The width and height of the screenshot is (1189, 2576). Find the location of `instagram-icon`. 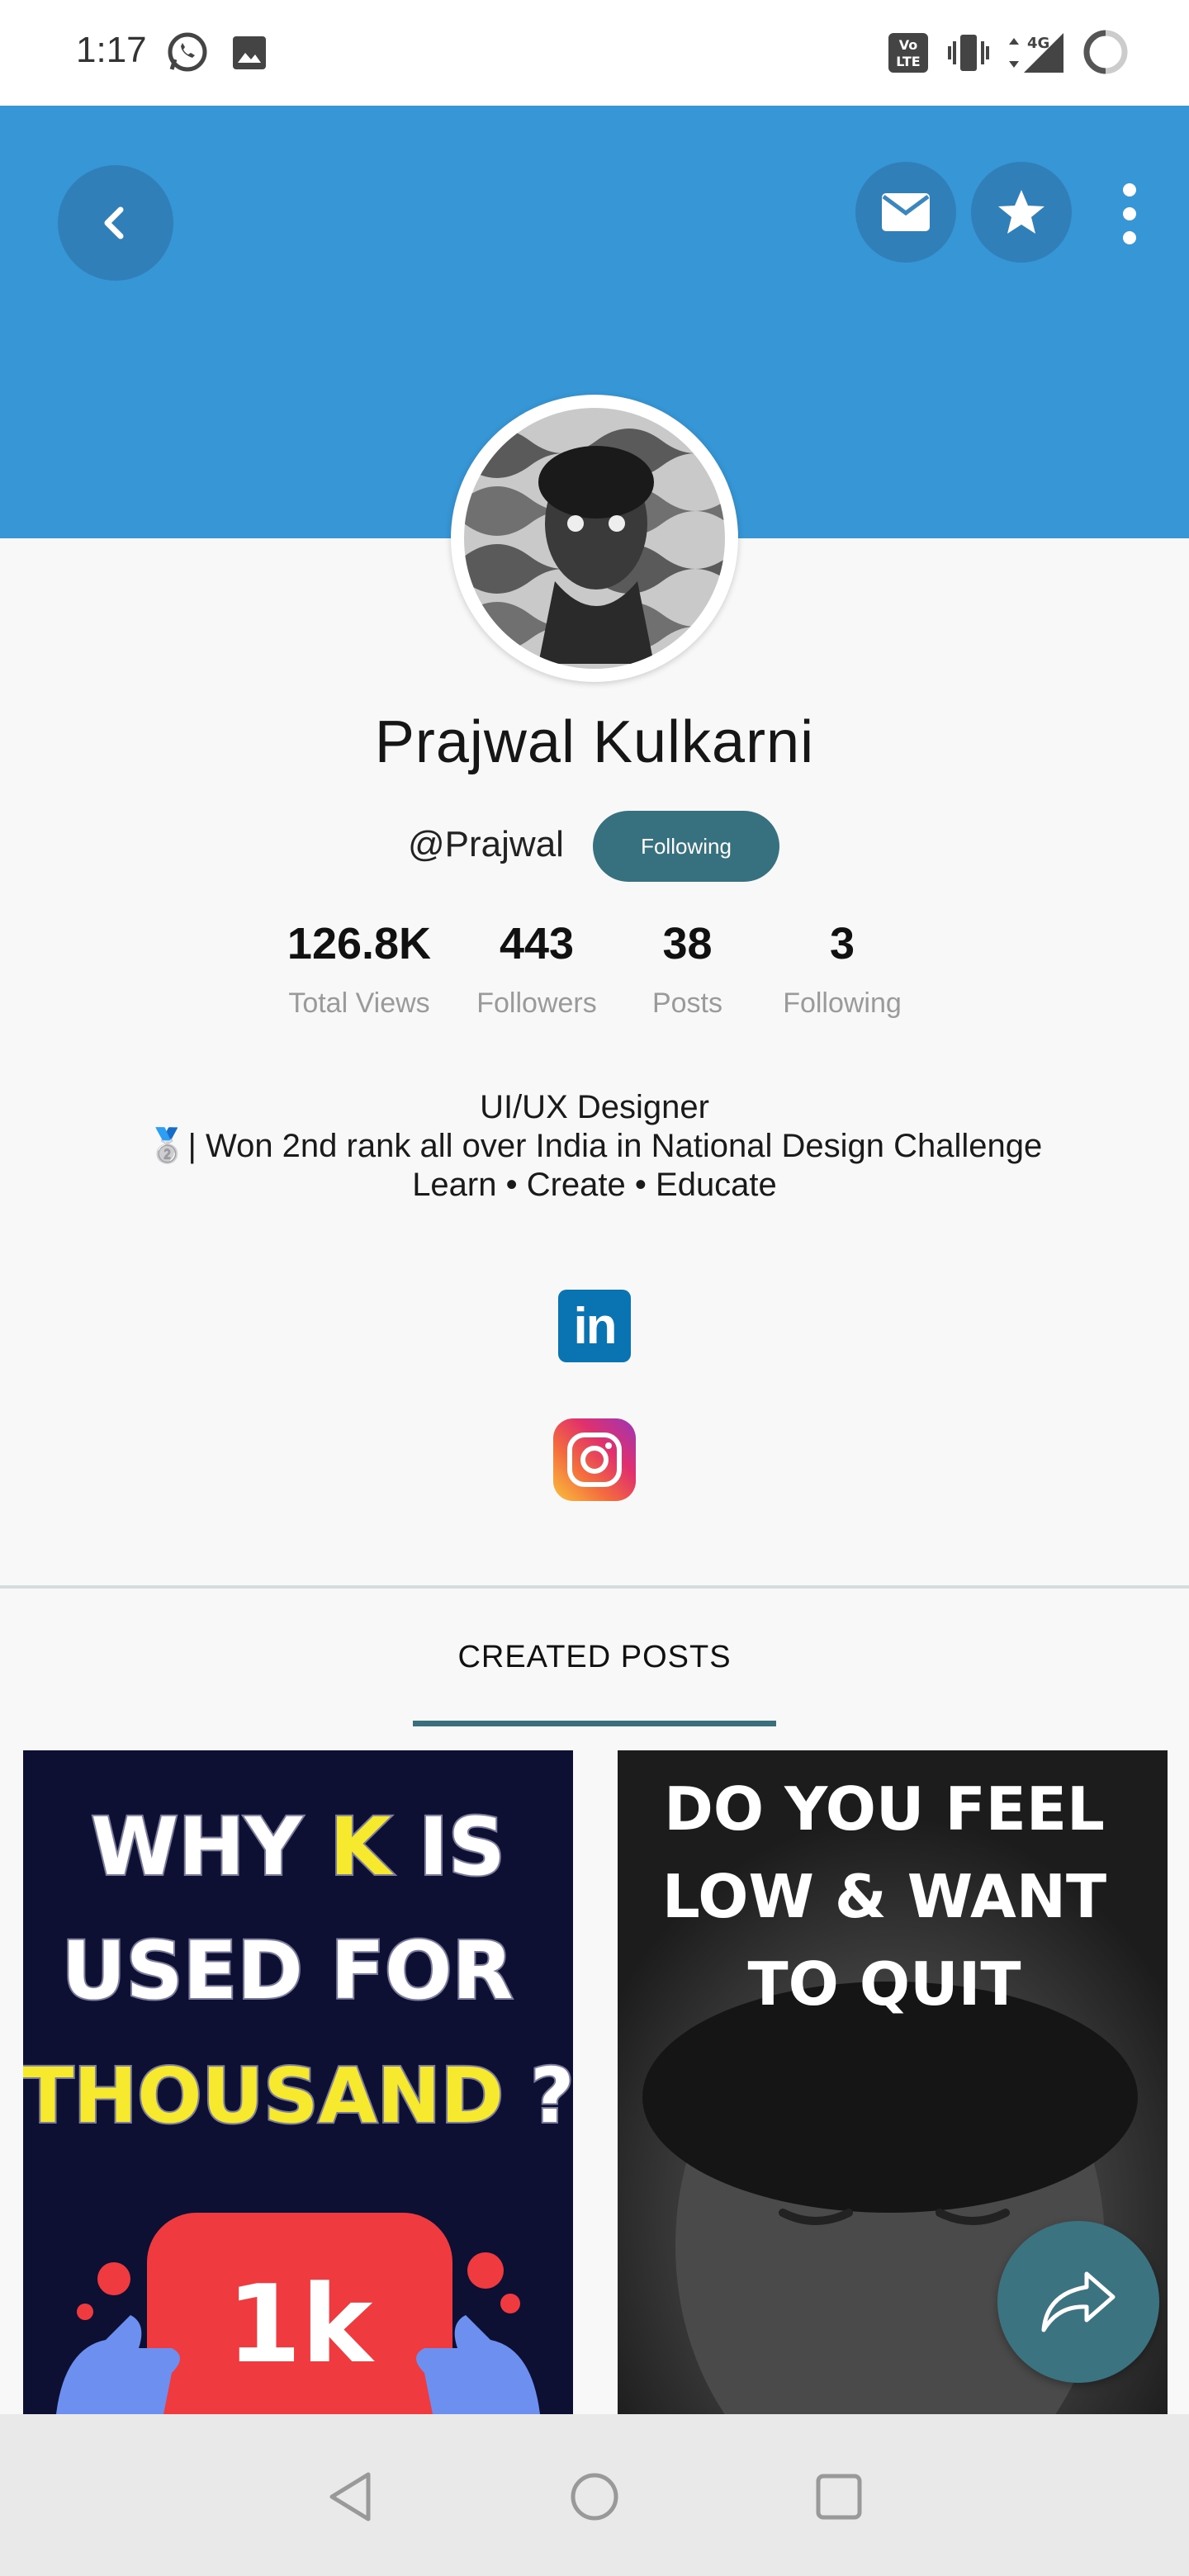

instagram-icon is located at coordinates (594, 1459).